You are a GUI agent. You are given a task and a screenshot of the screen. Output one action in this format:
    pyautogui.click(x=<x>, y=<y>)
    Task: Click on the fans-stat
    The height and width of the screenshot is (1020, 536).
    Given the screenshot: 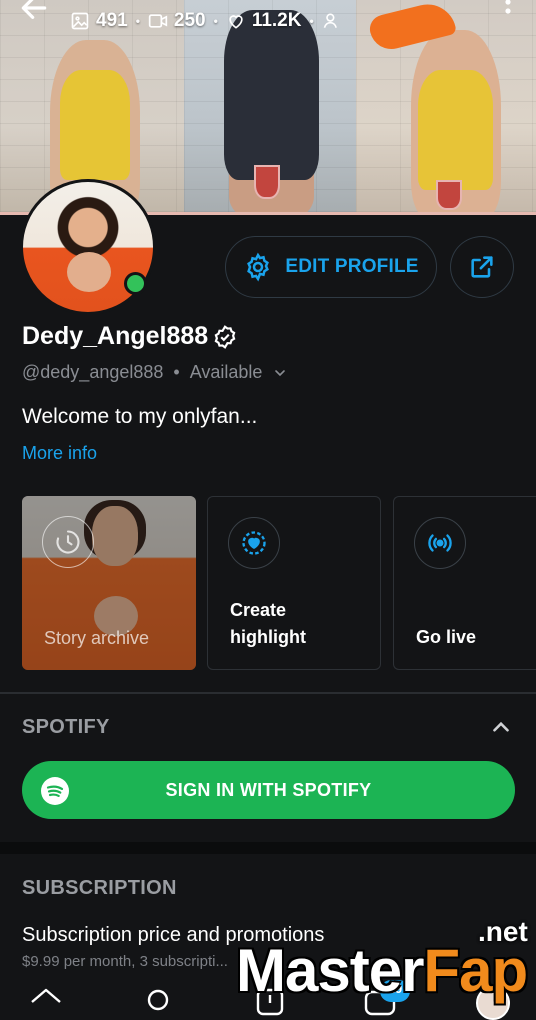 What is the action you would take?
    pyautogui.click(x=332, y=21)
    